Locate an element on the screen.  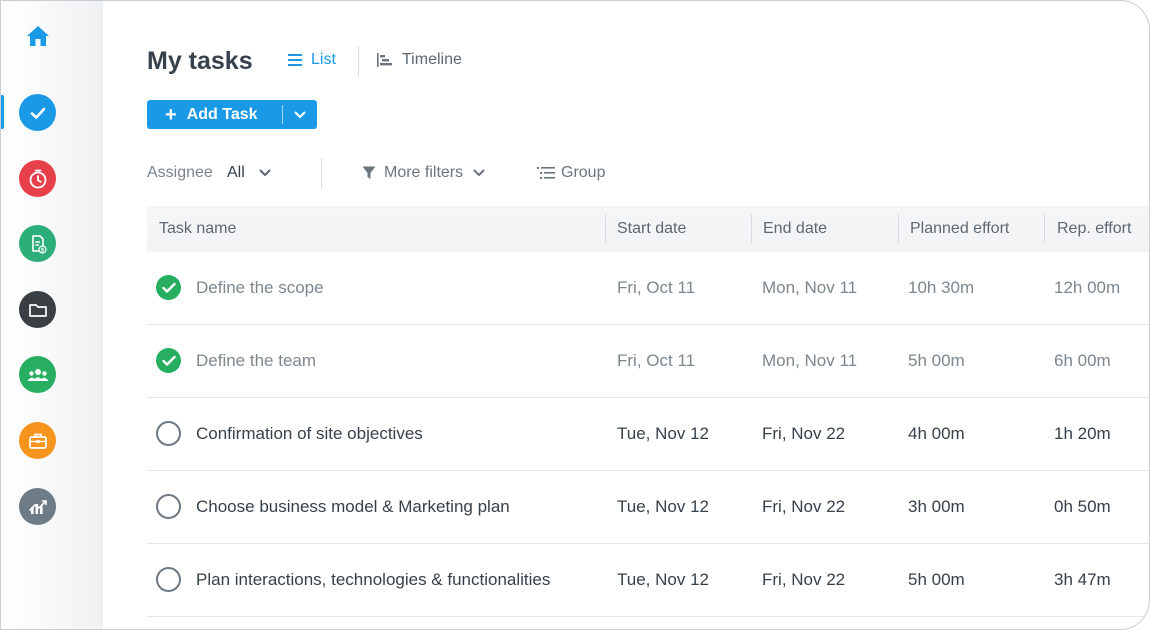
column-header-reported-effort: Rep. effort is located at coordinates (1094, 229).